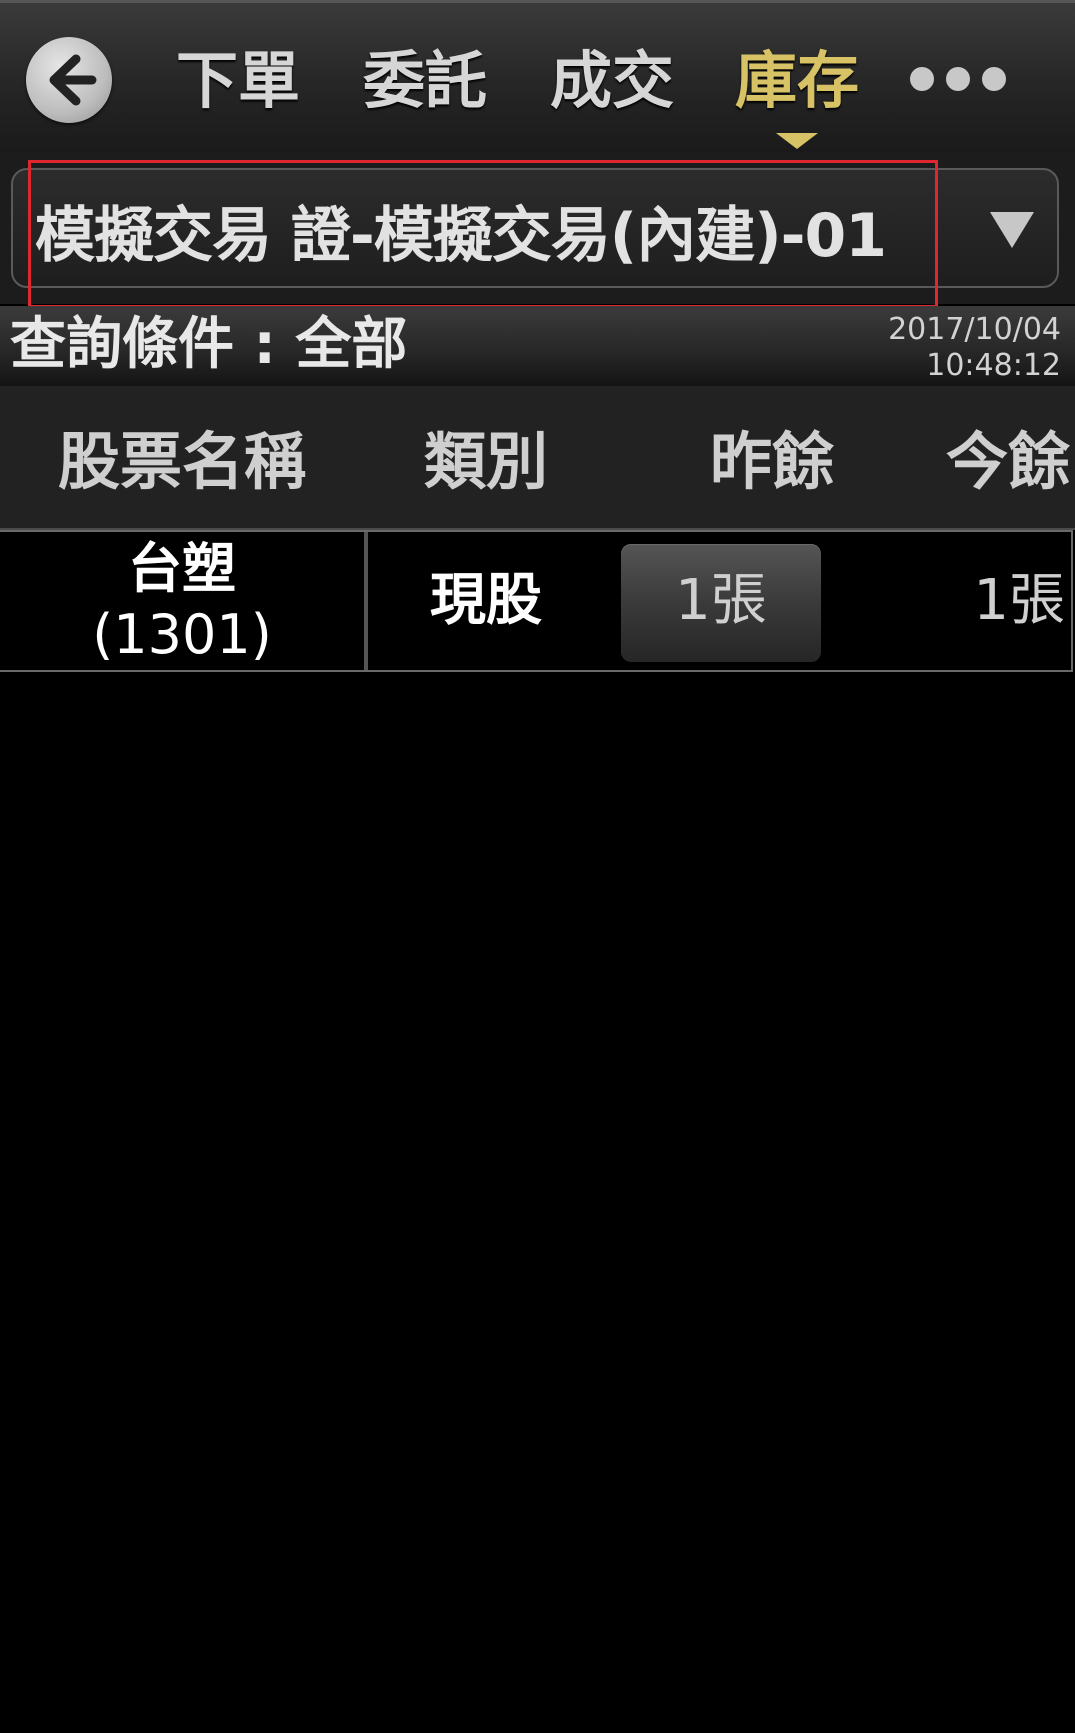 The width and height of the screenshot is (1075, 1733). What do you see at coordinates (208, 345) in the screenshot?
I see `query-condition-label: 查詢條件 : 全部` at bounding box center [208, 345].